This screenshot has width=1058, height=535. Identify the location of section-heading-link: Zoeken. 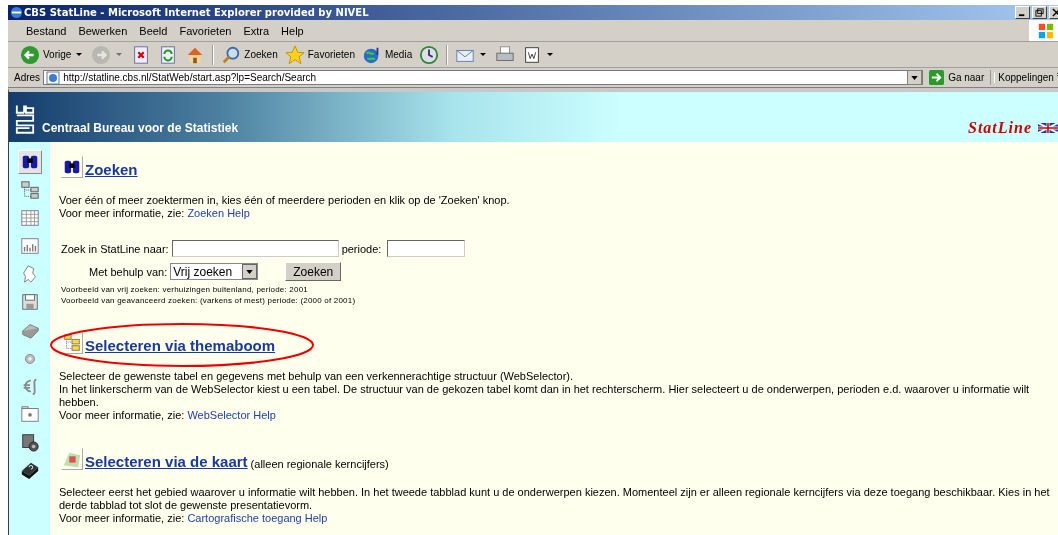
(111, 169).